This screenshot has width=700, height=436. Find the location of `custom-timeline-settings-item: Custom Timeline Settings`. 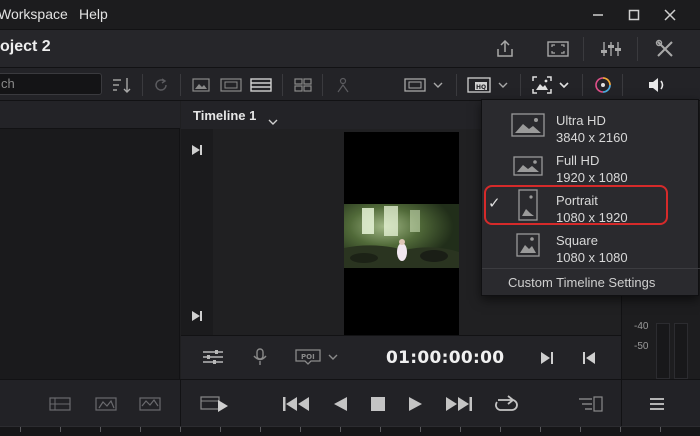

custom-timeline-settings-item: Custom Timeline Settings is located at coordinates (591, 282).